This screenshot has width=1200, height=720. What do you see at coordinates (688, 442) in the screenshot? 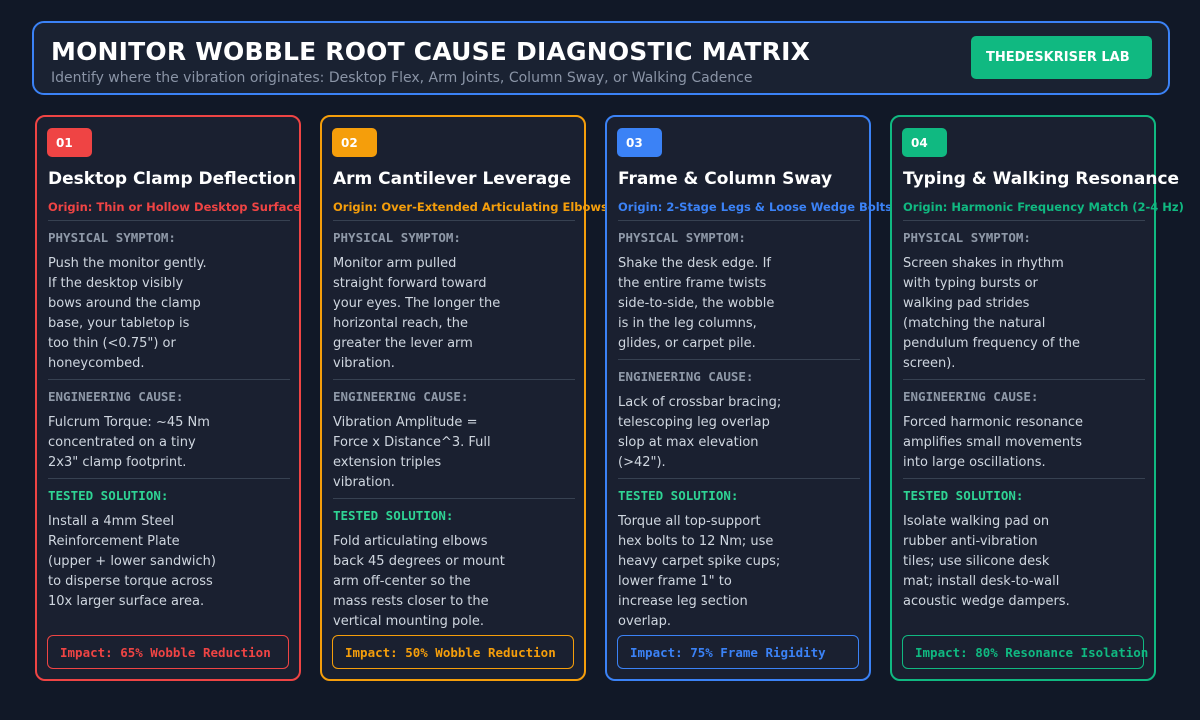
I see `cause-line: slop at max elevation` at bounding box center [688, 442].